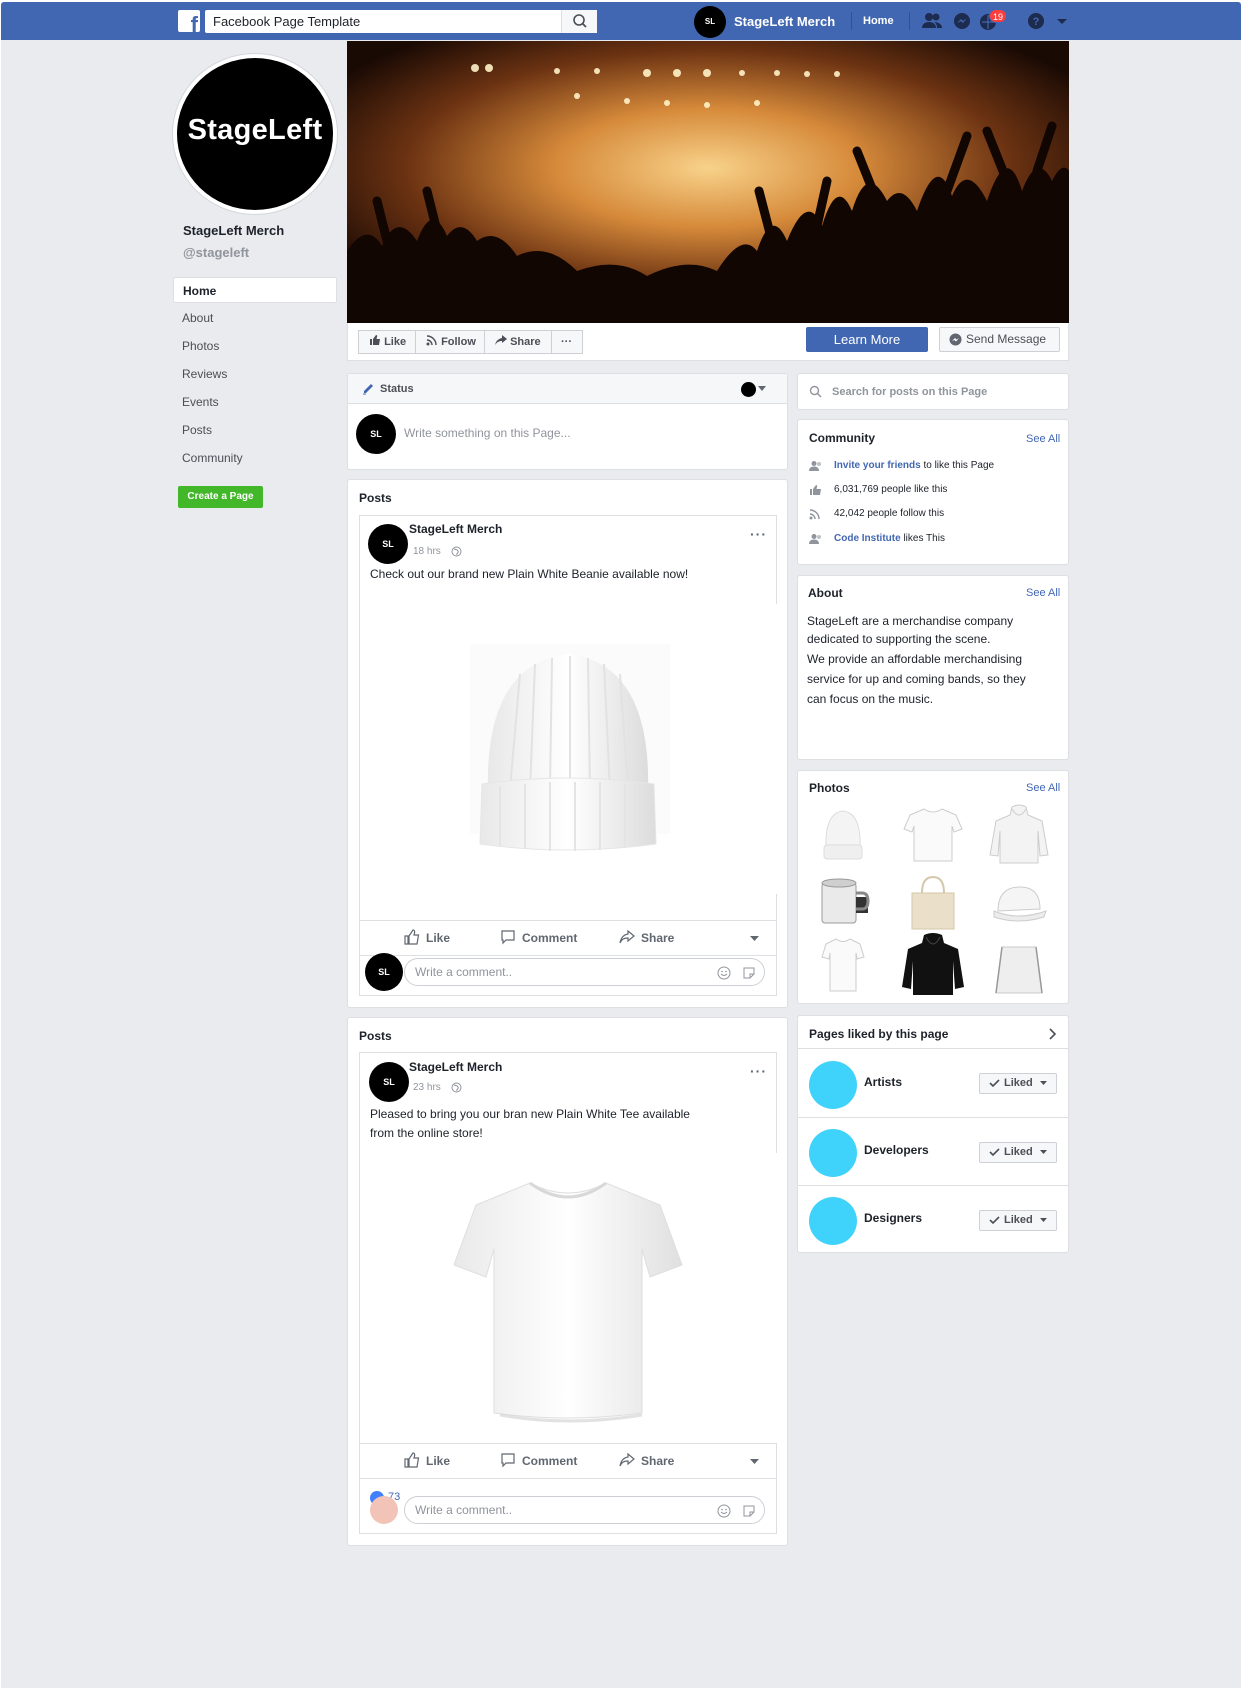  I want to click on follow-page-button: Follow, so click(450, 342).